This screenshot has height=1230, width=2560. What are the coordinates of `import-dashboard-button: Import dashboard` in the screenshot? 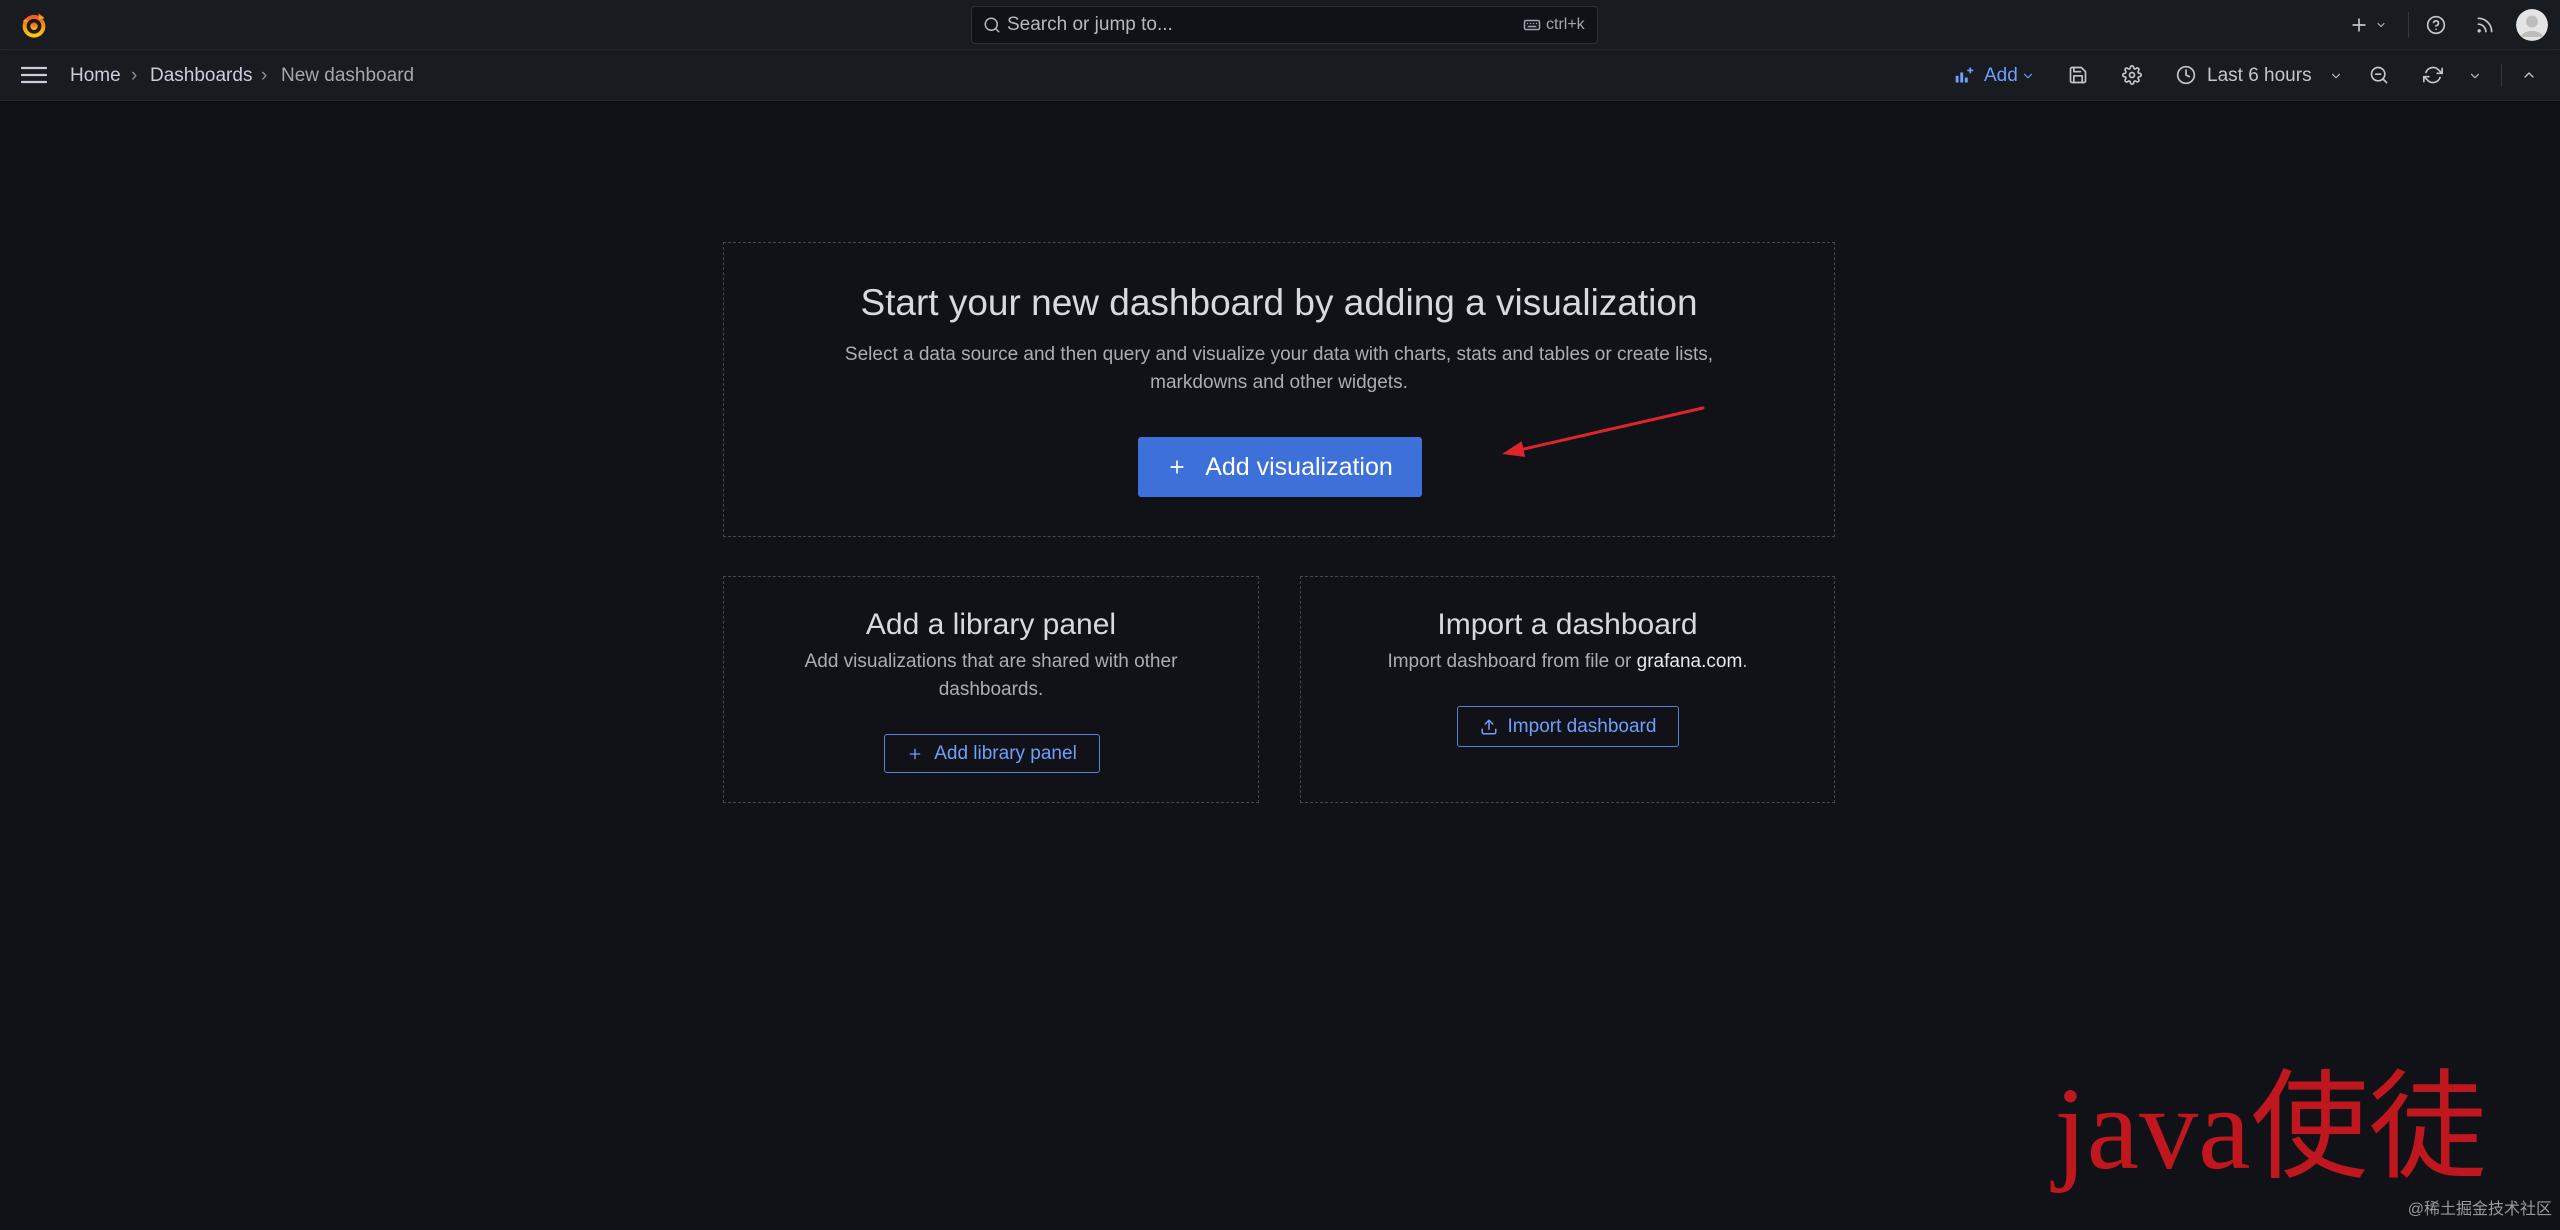 It's located at (1568, 726).